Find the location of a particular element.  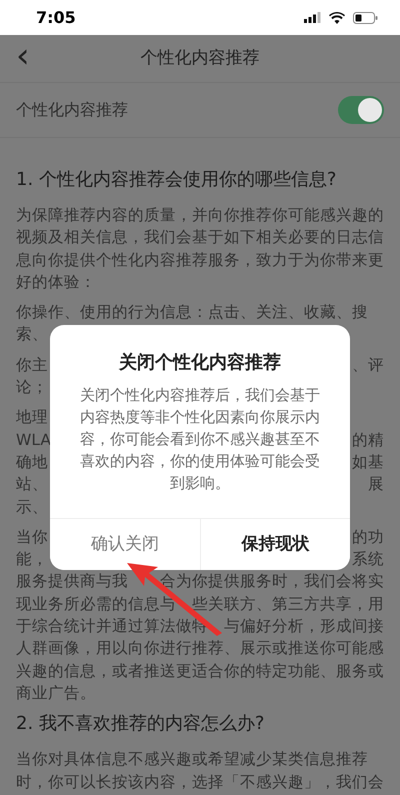

signal-icon is located at coordinates (312, 17).